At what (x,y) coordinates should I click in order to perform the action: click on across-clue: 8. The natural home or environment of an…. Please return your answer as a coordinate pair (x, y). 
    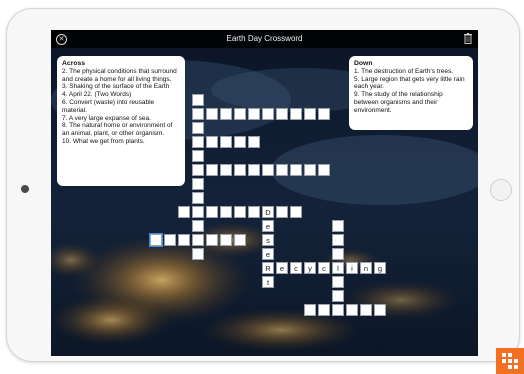
    Looking at the image, I should click on (121, 130).